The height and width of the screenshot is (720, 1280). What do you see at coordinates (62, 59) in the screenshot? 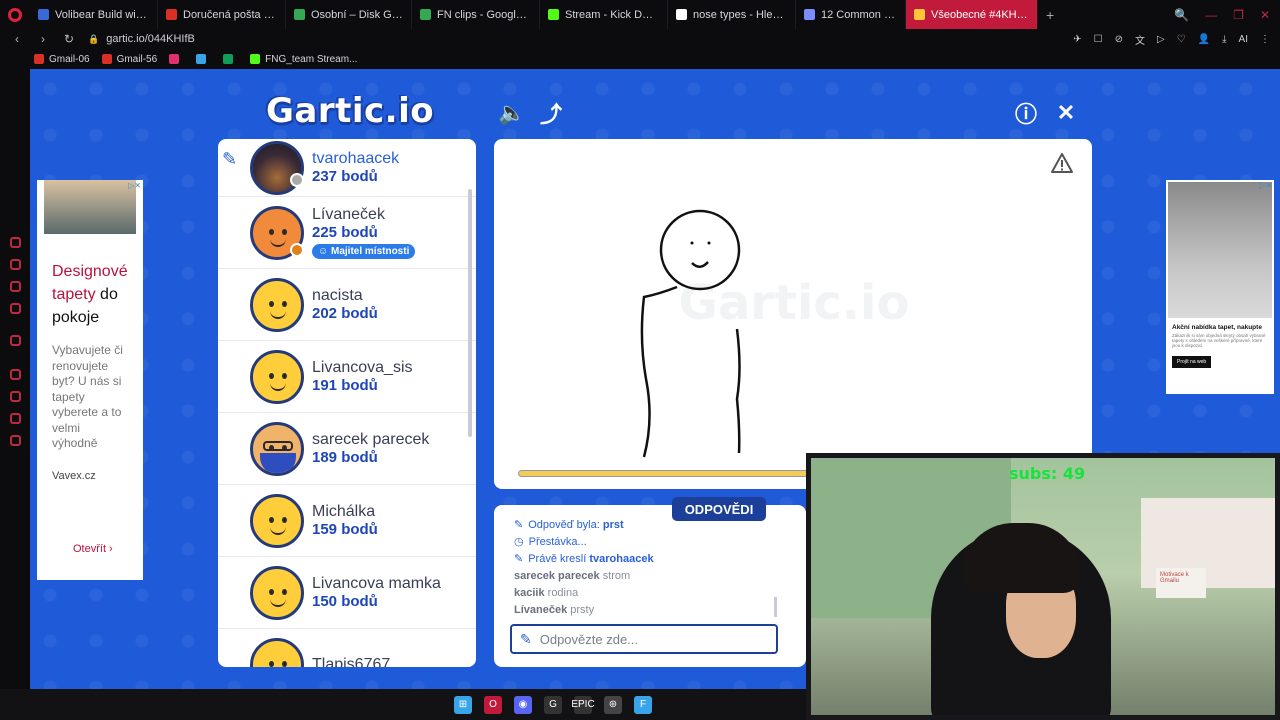
I see `bookmark-item: Gmail-06` at bounding box center [62, 59].